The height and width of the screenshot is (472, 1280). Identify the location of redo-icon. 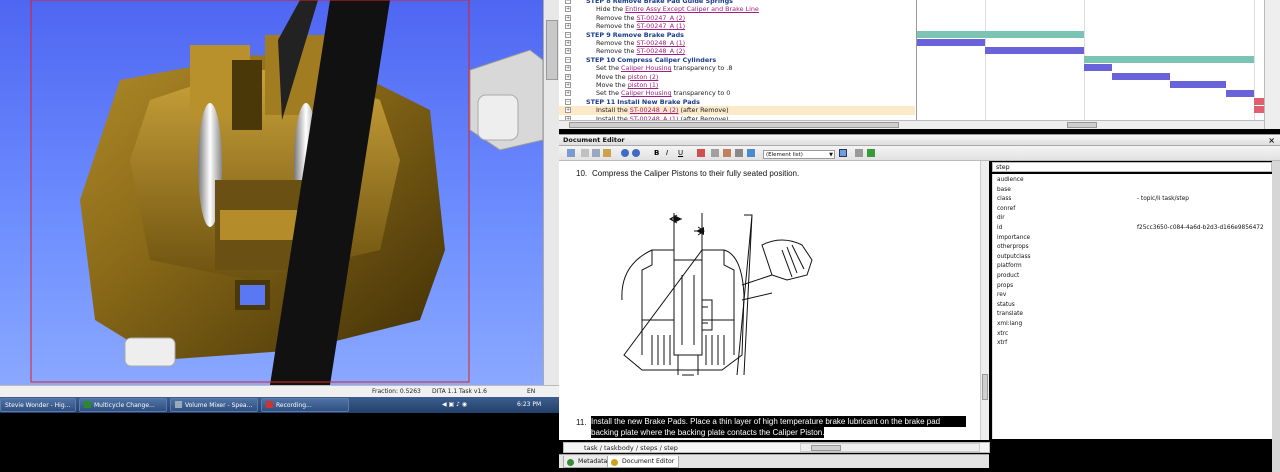
(636, 153).